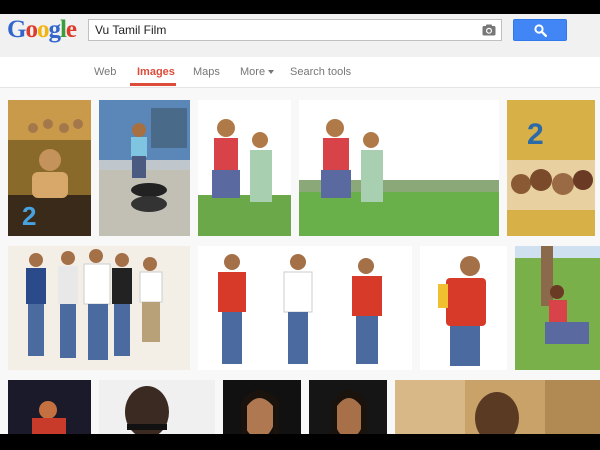 This screenshot has height=450, width=600. I want to click on search-input, so click(282, 30).